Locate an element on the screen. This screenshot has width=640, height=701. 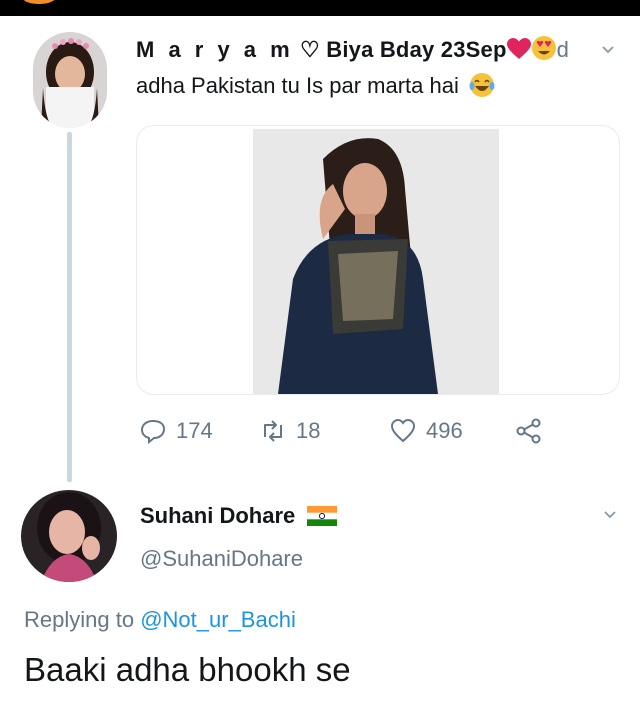
tweet-actions: 174 18 496 is located at coordinates (320, 433).